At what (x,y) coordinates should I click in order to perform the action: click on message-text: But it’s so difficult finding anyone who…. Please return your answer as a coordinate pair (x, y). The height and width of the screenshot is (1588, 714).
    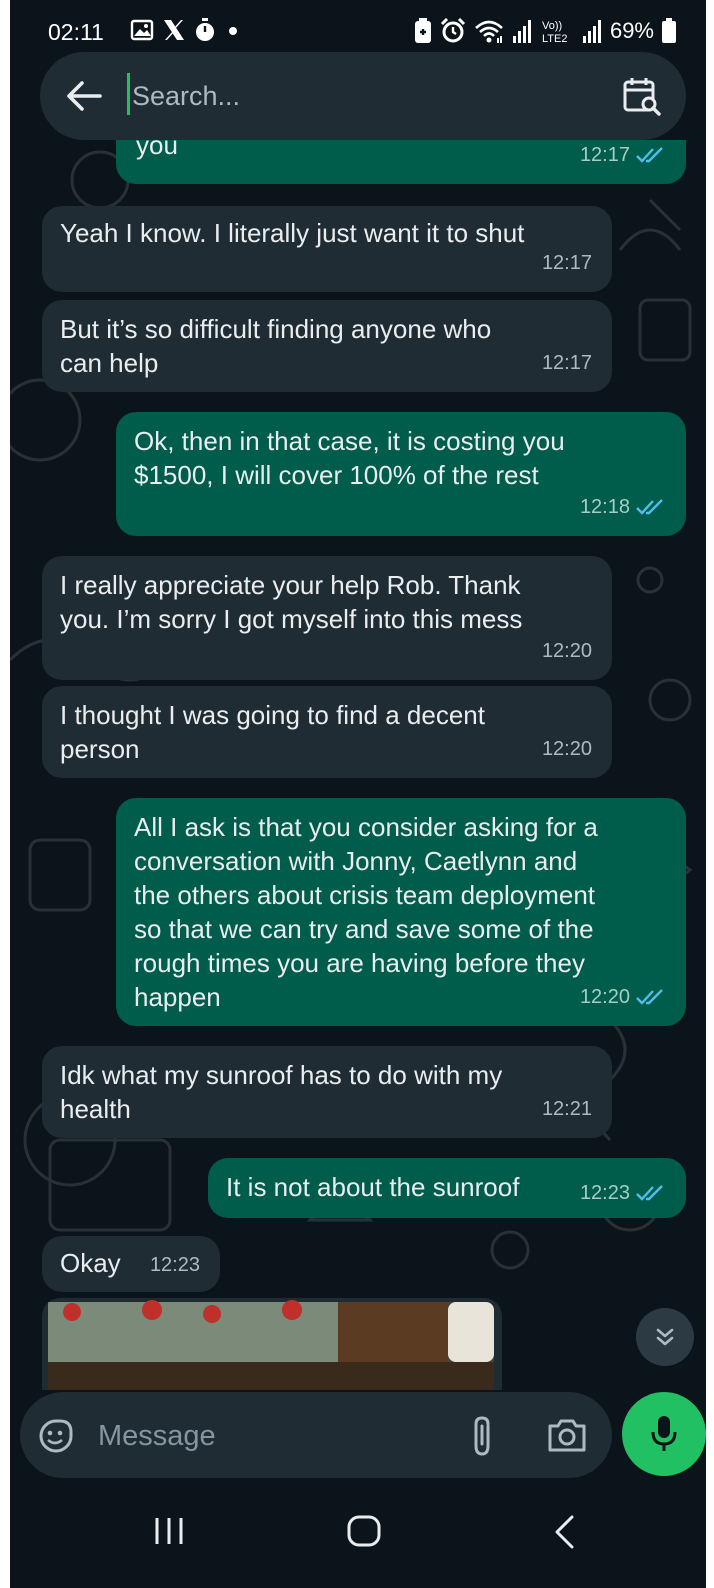
    Looking at the image, I should click on (276, 346).